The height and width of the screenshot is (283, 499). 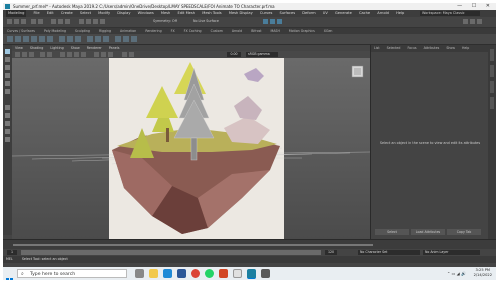 I want to click on poly-sphere-icon, so click(x=10, y=39).